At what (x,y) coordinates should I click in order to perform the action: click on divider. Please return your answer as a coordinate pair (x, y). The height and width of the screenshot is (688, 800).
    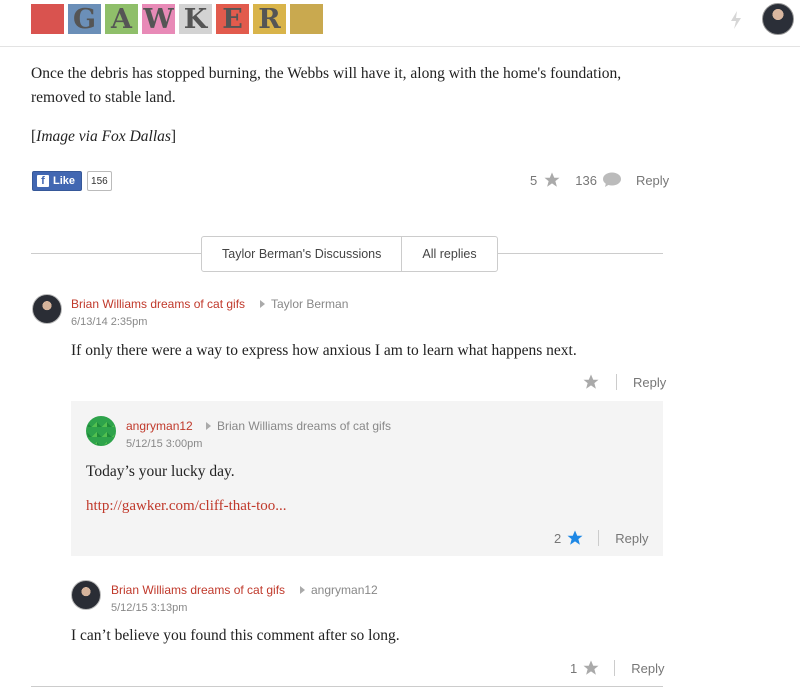
    Looking at the image, I should click on (347, 686).